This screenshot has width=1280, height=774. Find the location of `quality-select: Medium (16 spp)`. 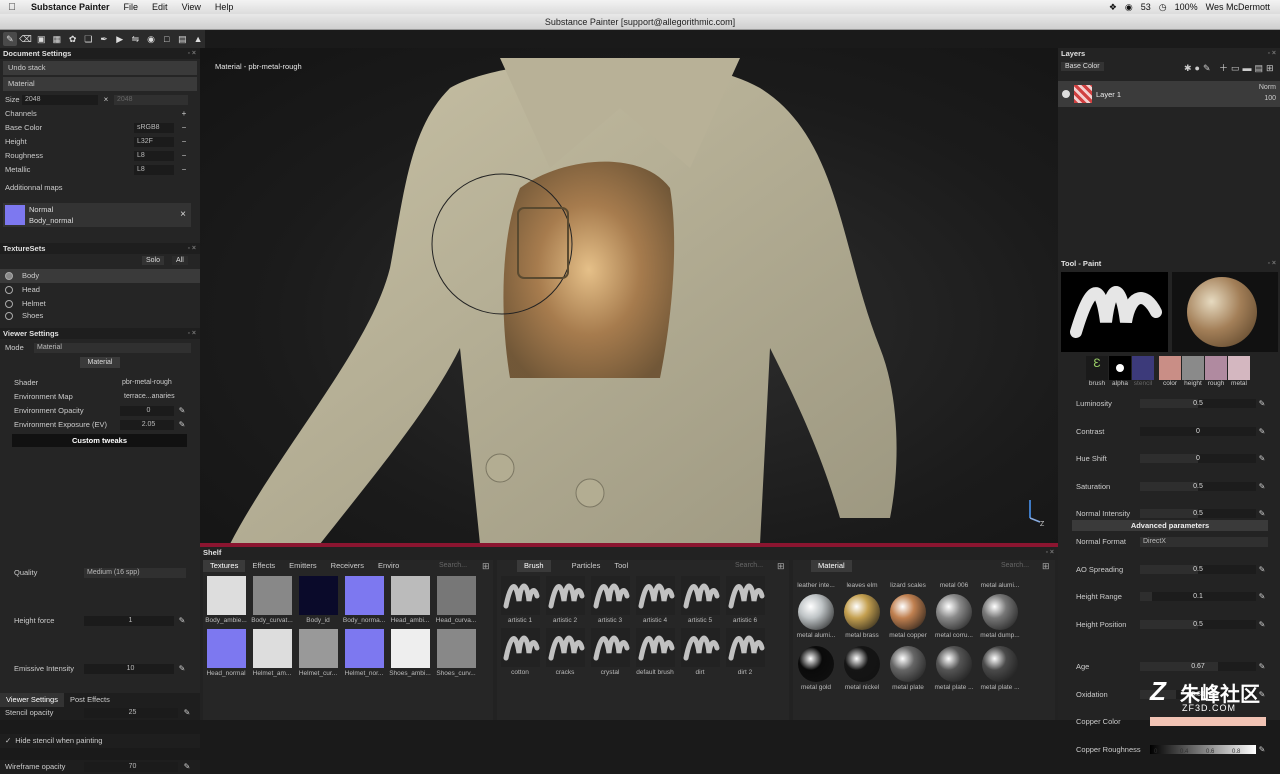

quality-select: Medium (16 spp) is located at coordinates (135, 573).